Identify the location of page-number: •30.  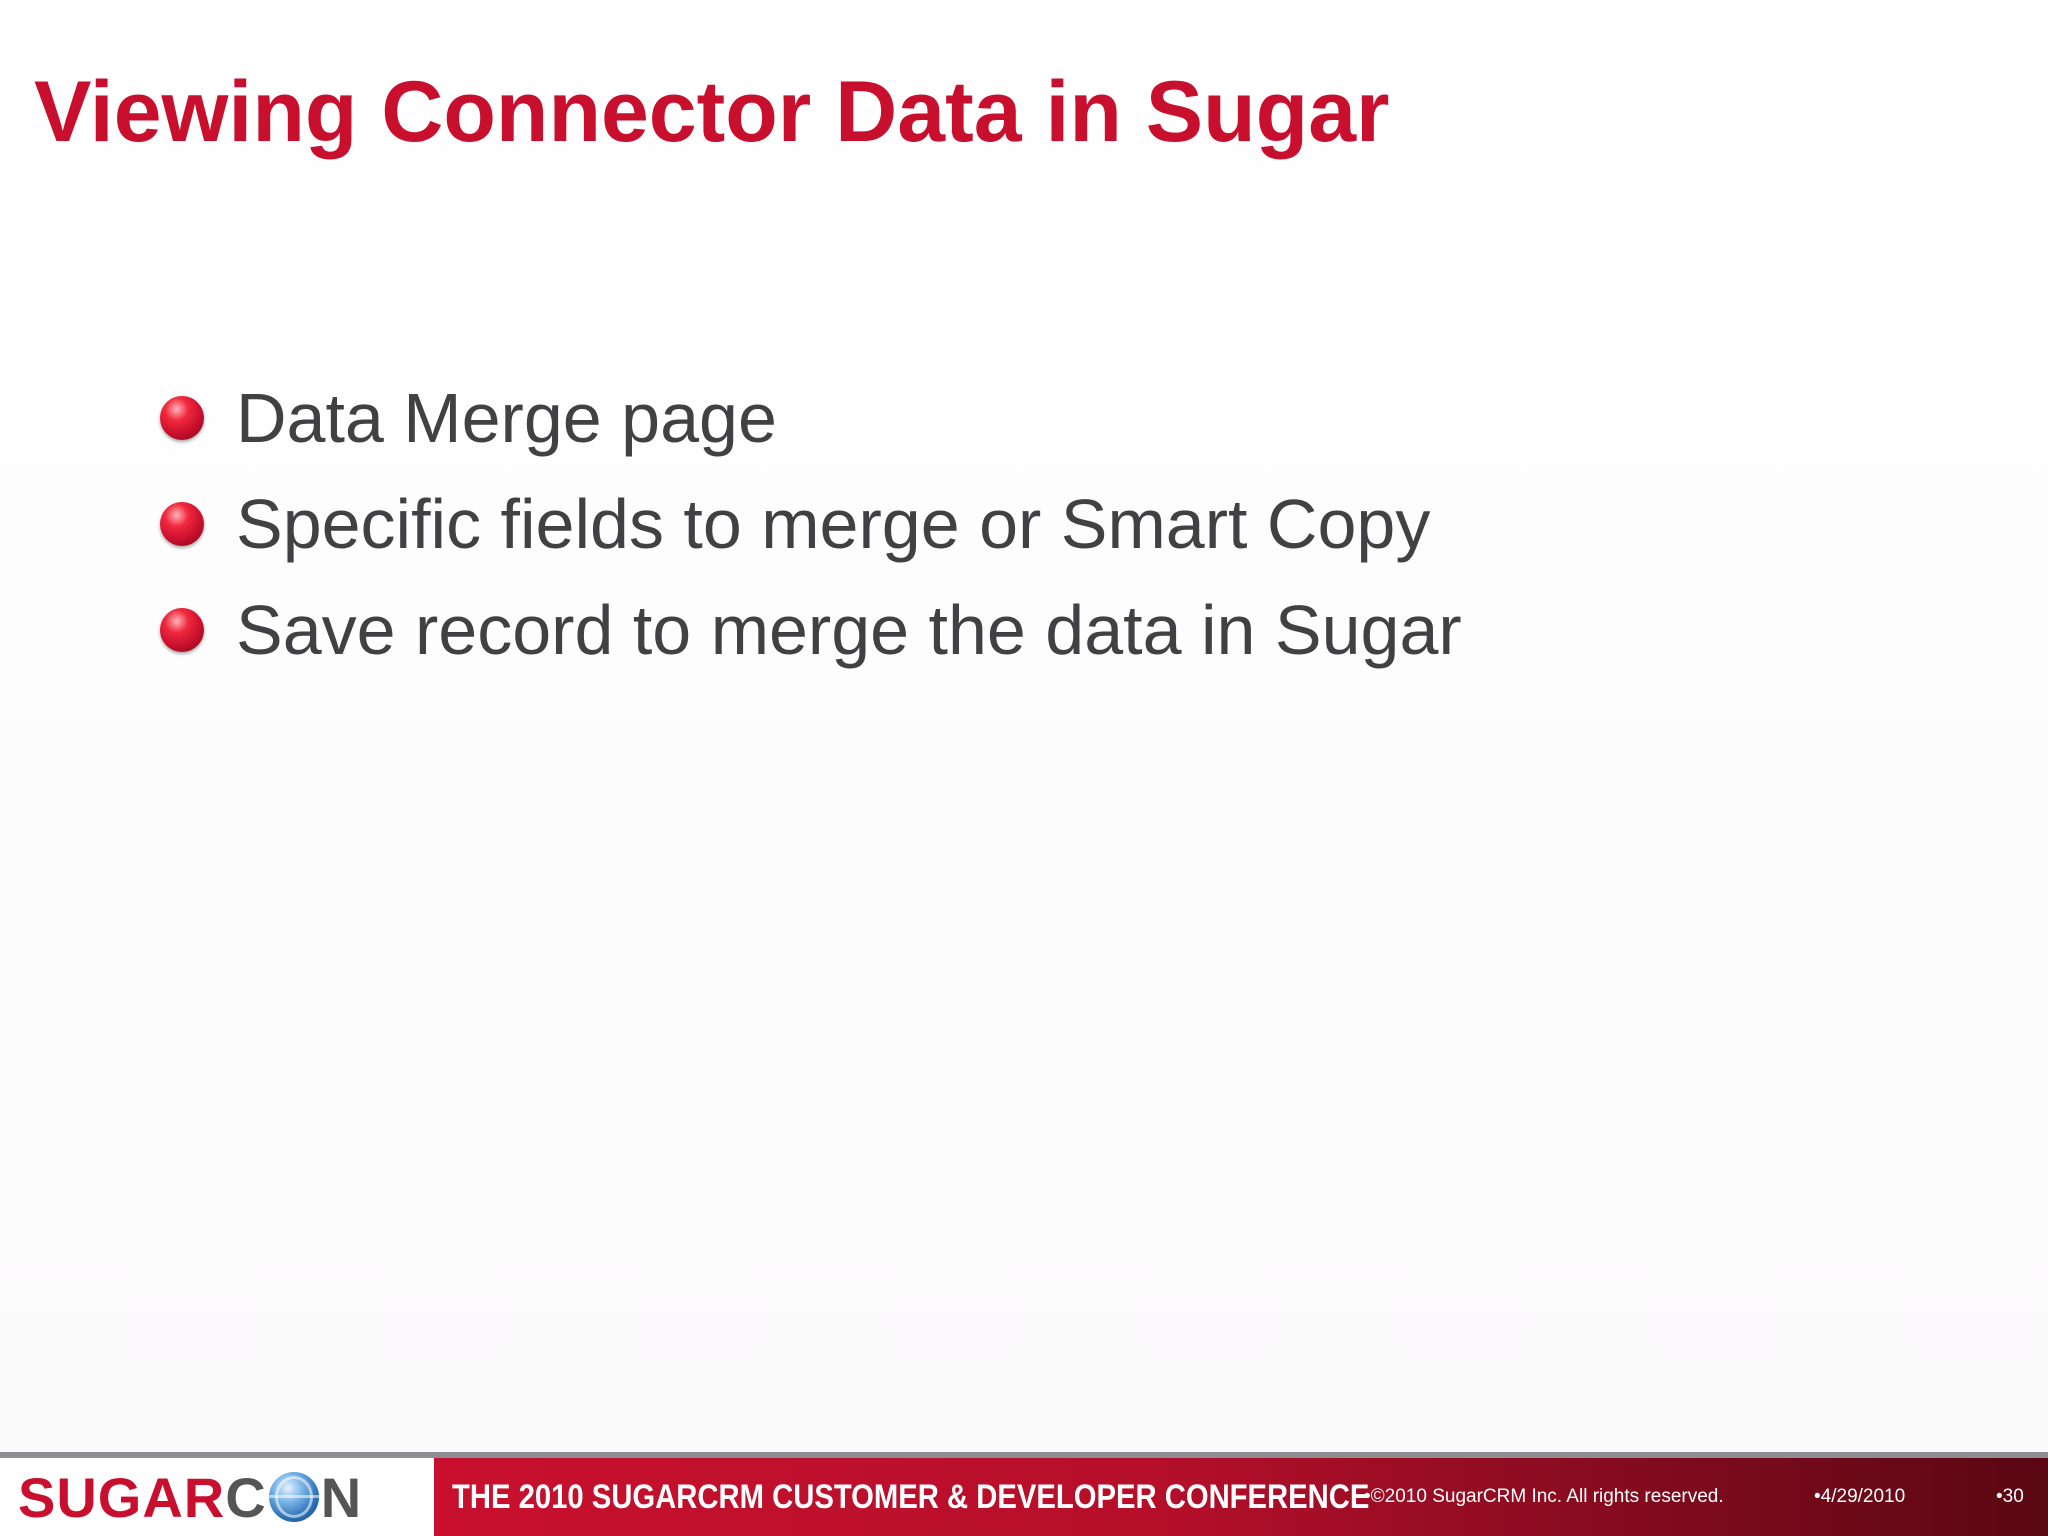
(2010, 1496).